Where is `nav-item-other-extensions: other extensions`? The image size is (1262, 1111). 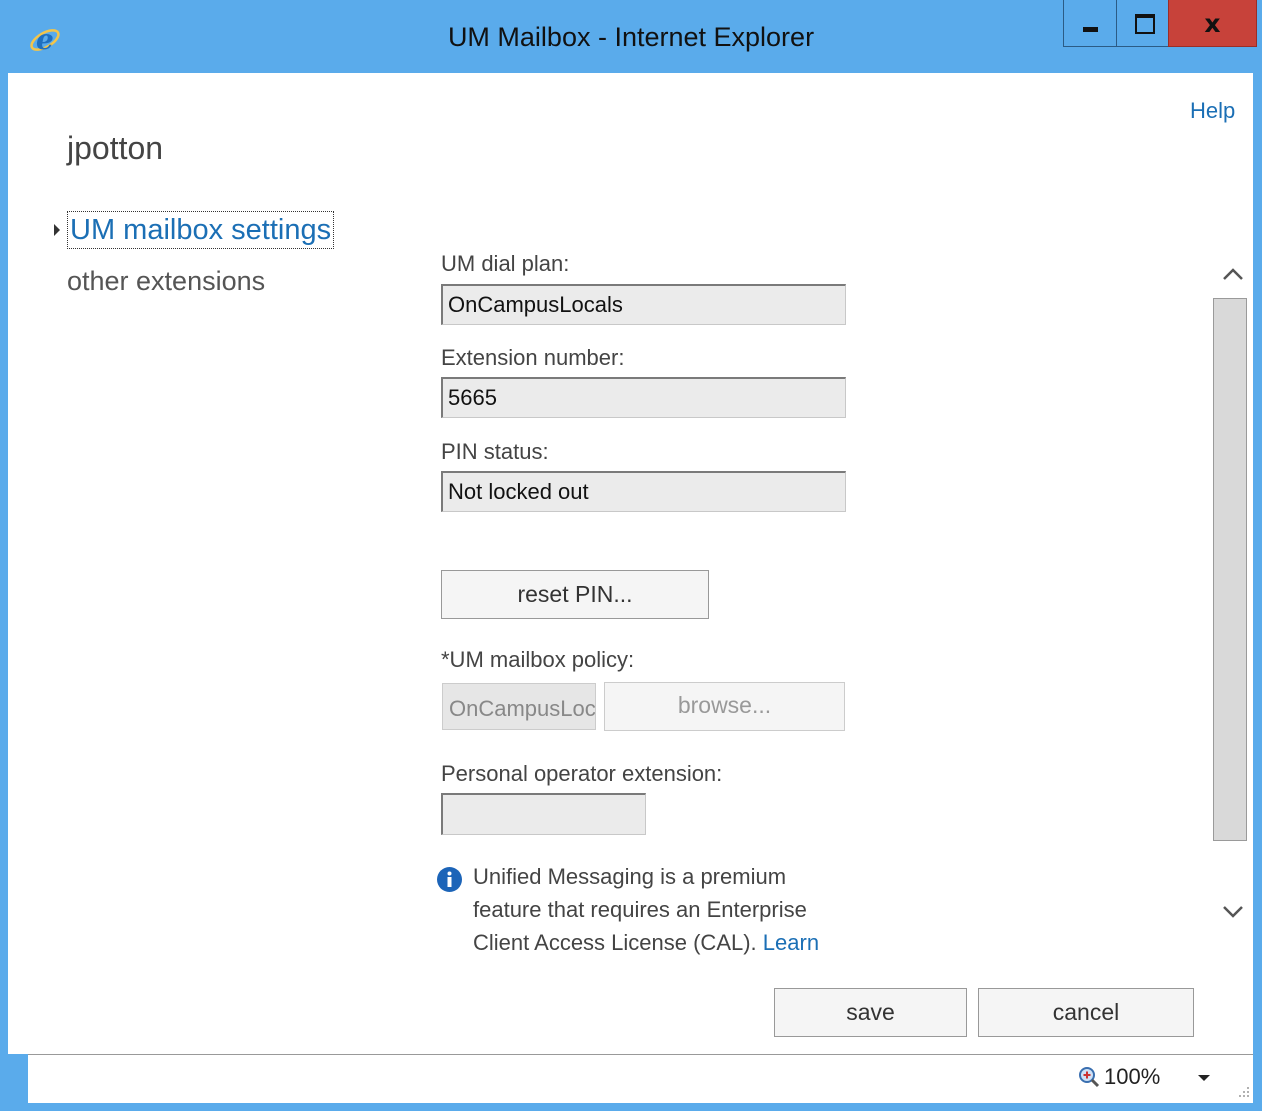 nav-item-other-extensions: other extensions is located at coordinates (166, 281).